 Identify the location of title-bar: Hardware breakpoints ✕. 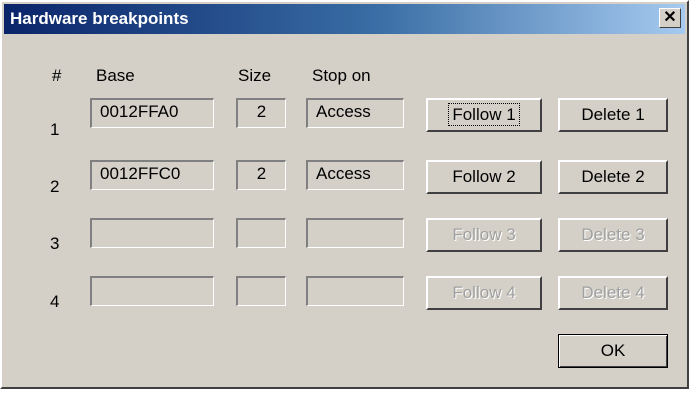
(344, 19).